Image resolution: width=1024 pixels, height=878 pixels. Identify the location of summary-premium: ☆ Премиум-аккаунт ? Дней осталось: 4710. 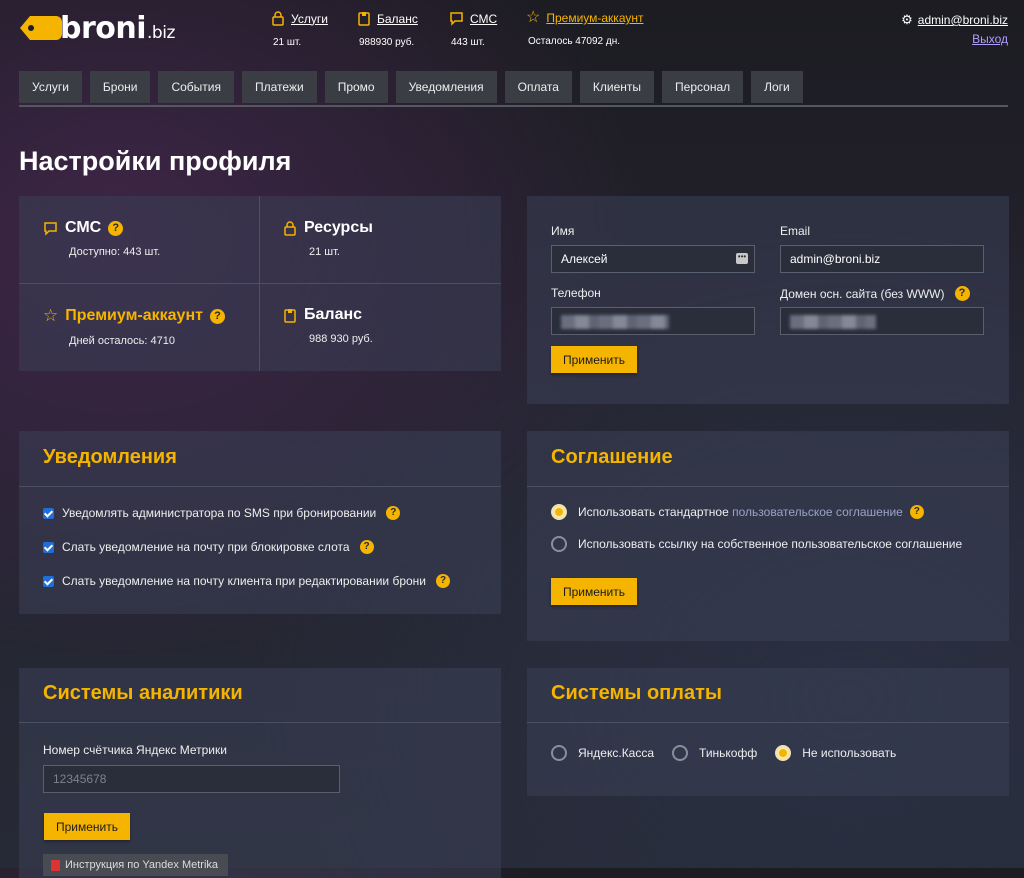
(134, 326).